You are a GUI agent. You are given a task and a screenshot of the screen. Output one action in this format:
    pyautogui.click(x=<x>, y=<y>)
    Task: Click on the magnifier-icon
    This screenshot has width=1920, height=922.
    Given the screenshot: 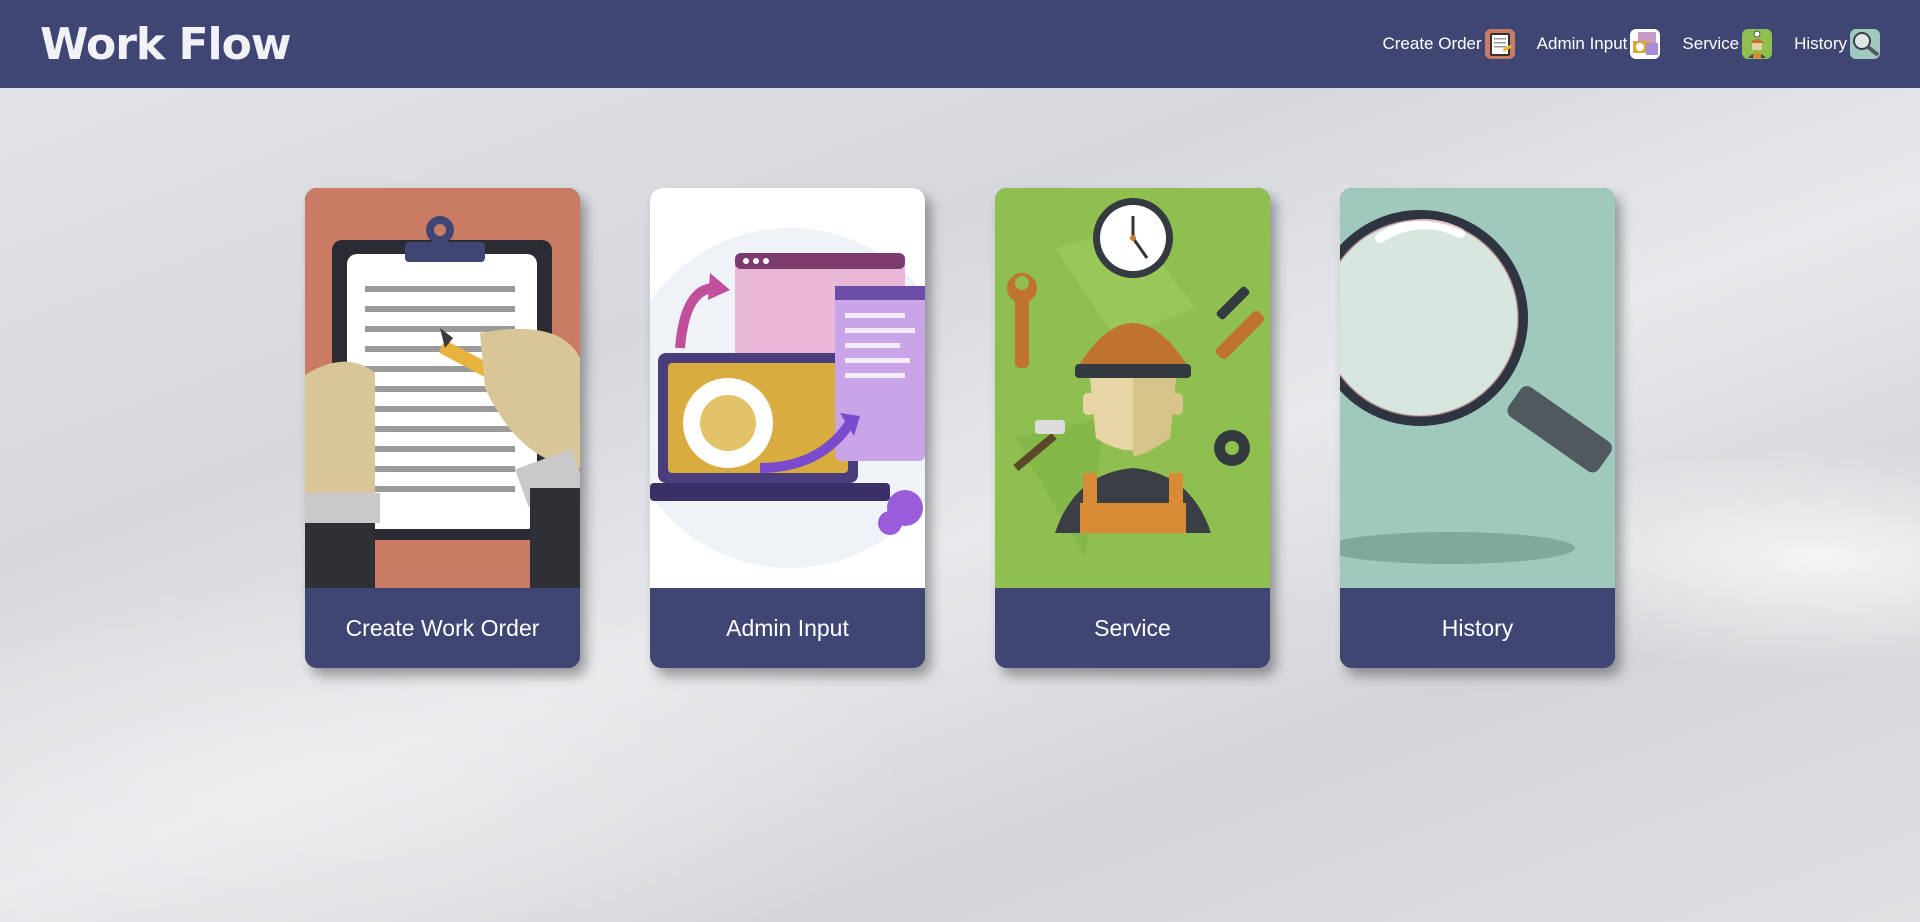 What is the action you would take?
    pyautogui.click(x=1865, y=44)
    